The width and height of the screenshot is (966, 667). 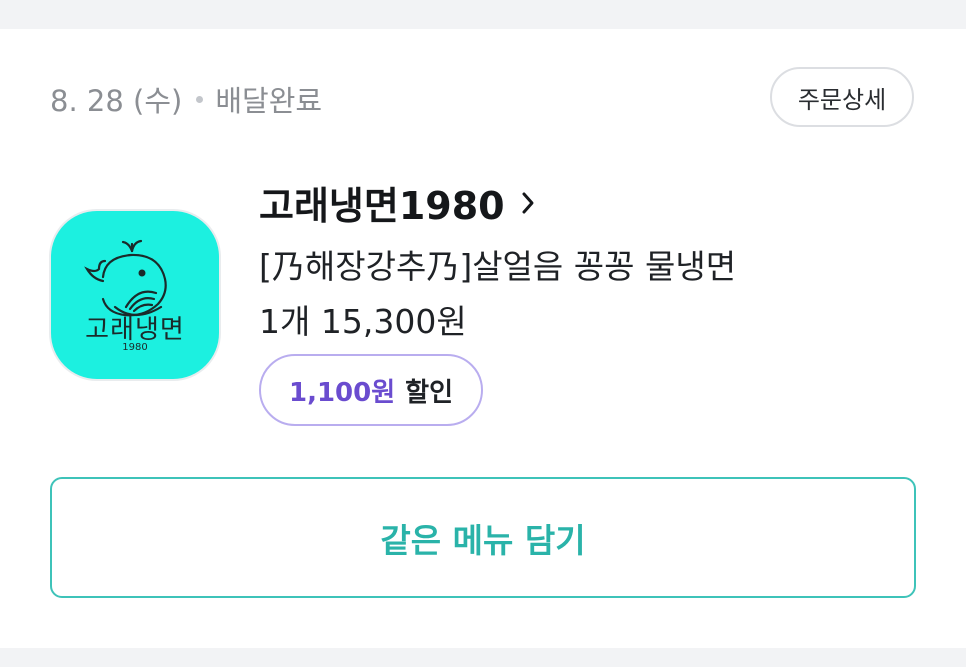 I want to click on order-date: 8. 28 (수), so click(x=116, y=101).